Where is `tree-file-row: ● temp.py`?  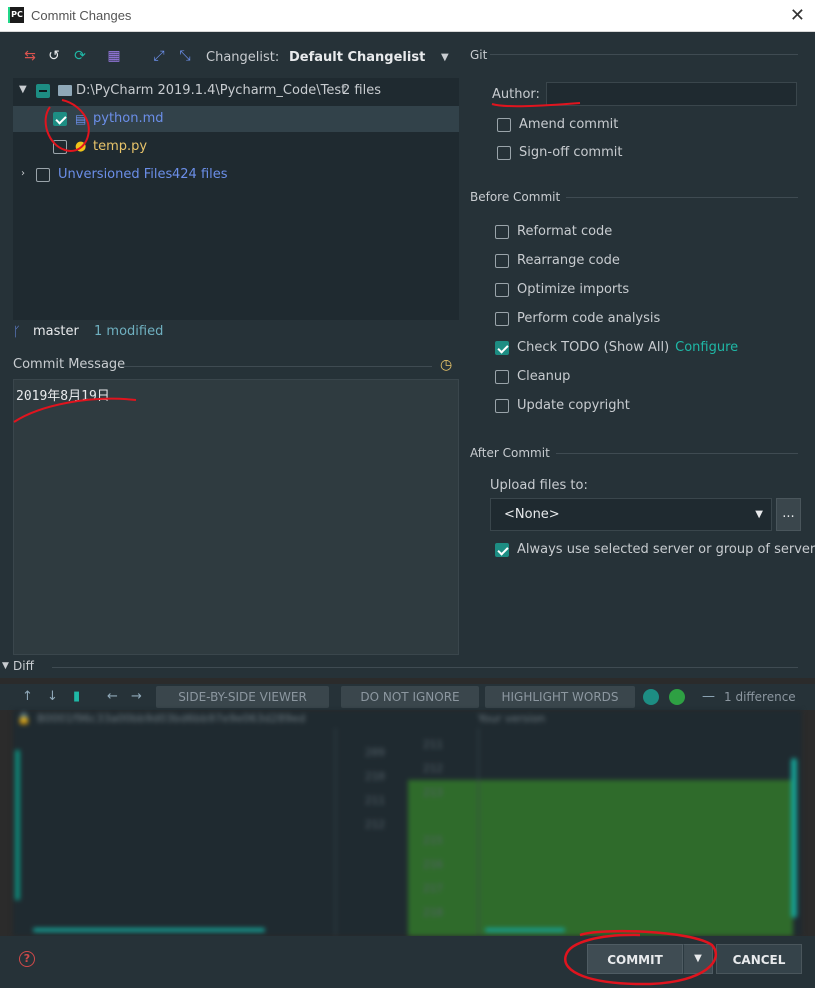
tree-file-row: ● temp.py is located at coordinates (236, 147).